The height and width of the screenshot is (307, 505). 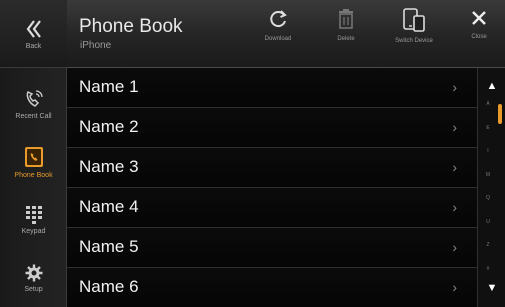 What do you see at coordinates (96, 45) in the screenshot?
I see `device-name: iPhone` at bounding box center [96, 45].